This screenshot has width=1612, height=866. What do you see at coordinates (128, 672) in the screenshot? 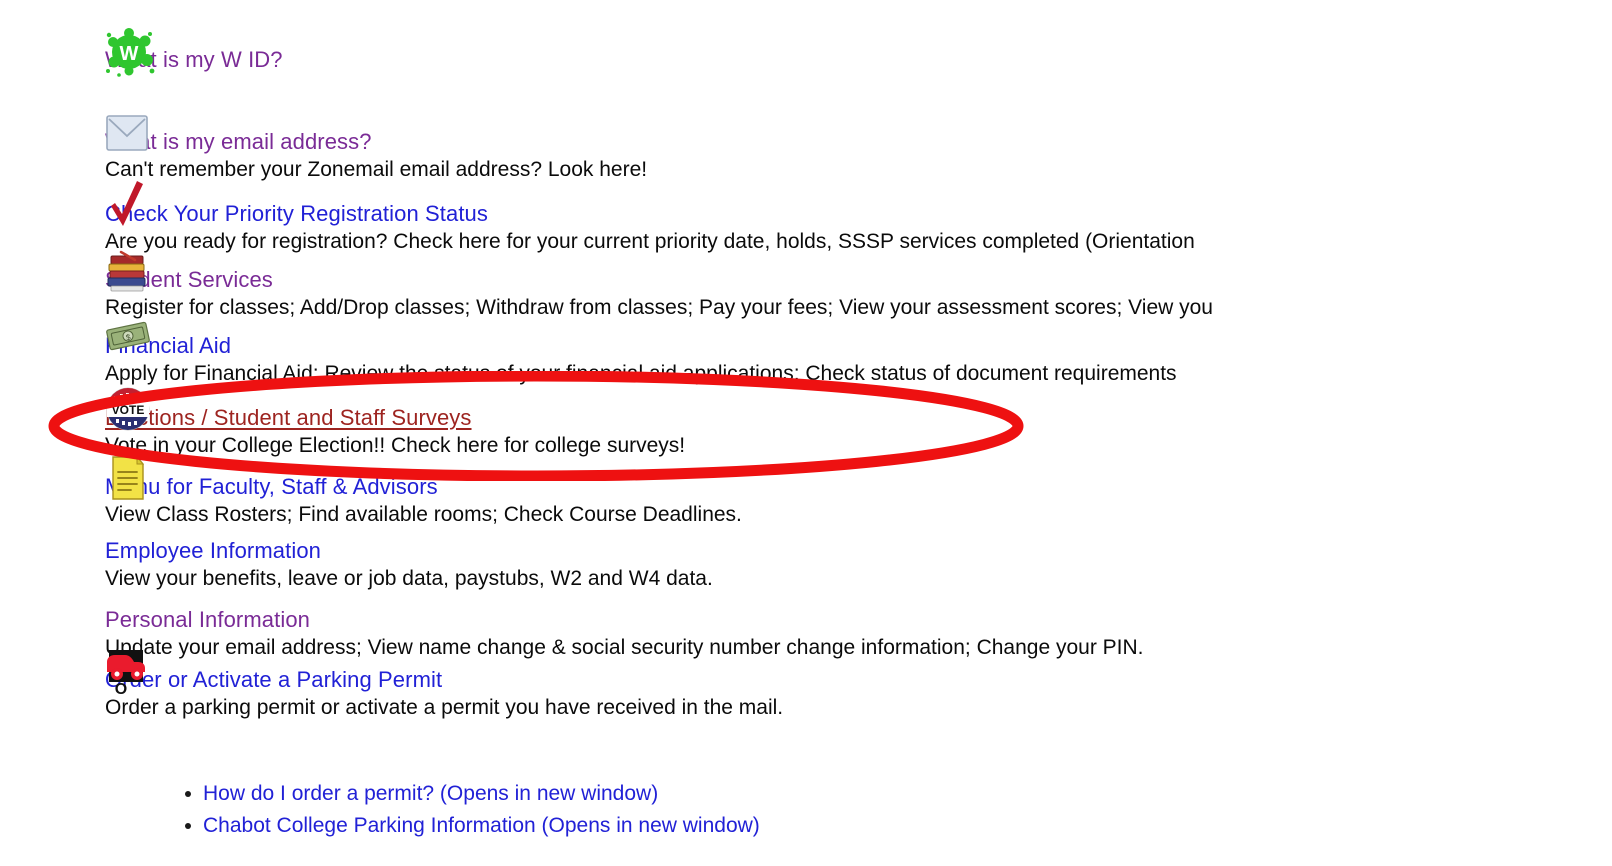
I see `red-car-parking-icon: O` at bounding box center [128, 672].